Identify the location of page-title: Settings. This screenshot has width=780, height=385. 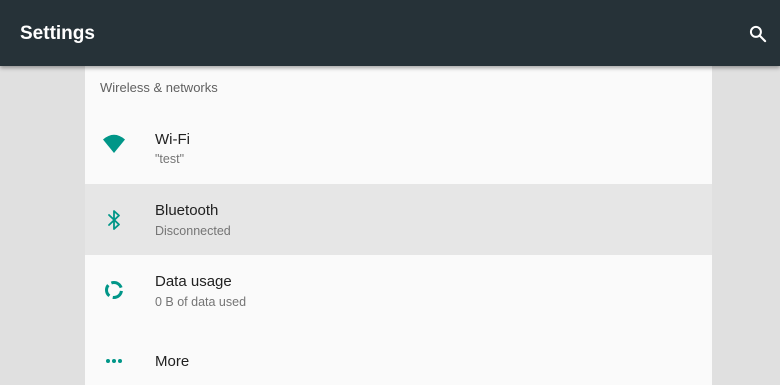
(57, 33).